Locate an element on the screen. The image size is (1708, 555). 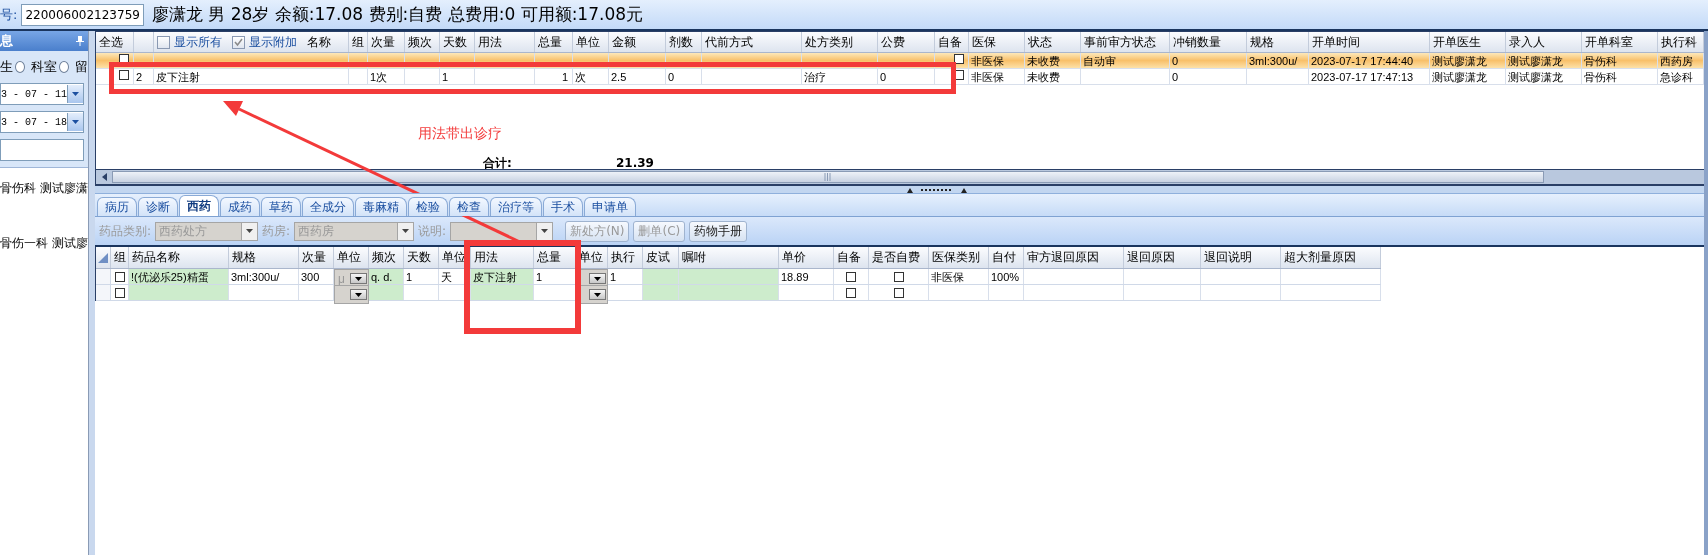
column-header: 公费 is located at coordinates (906, 42).